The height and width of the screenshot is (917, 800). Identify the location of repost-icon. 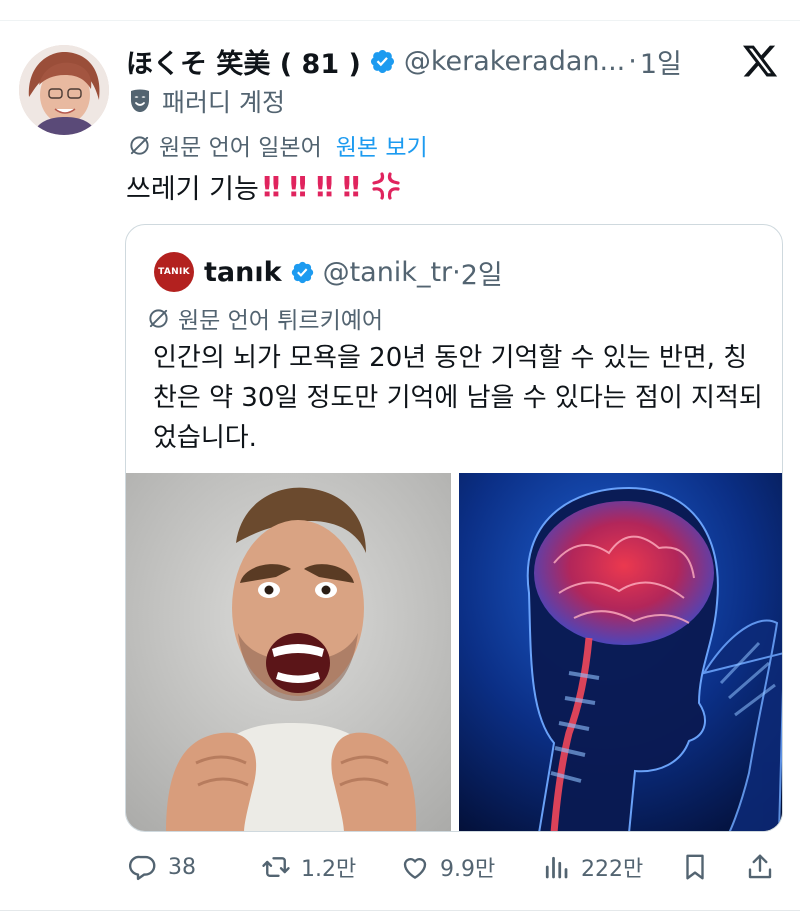
(276, 867).